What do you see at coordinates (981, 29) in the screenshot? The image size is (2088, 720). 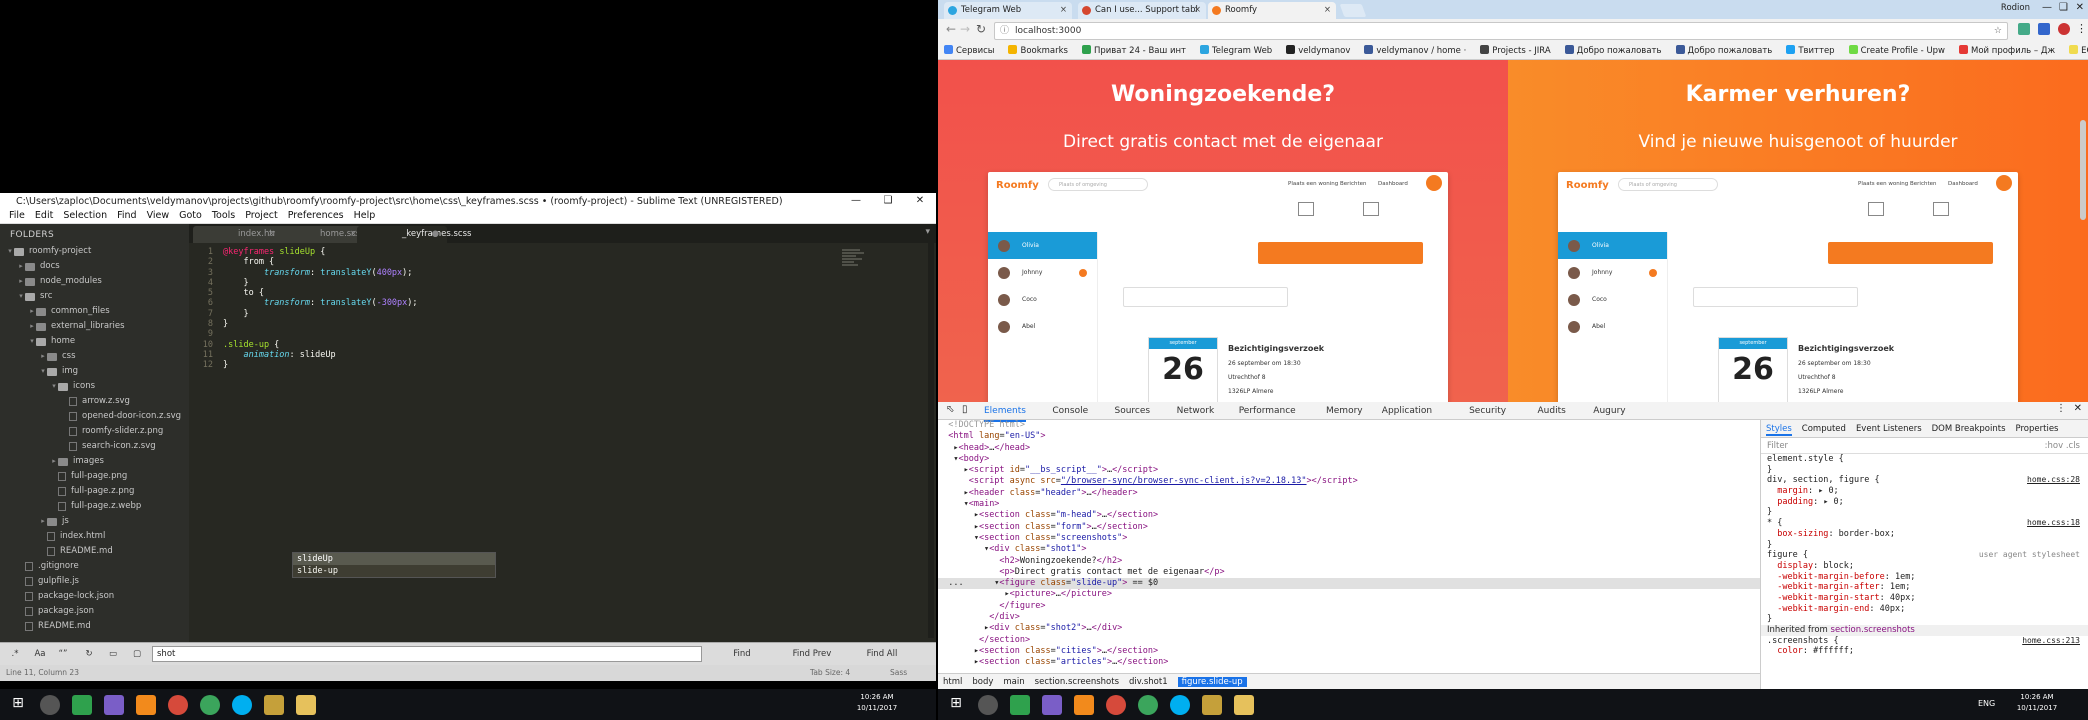 I see `reload-icon: ↻` at bounding box center [981, 29].